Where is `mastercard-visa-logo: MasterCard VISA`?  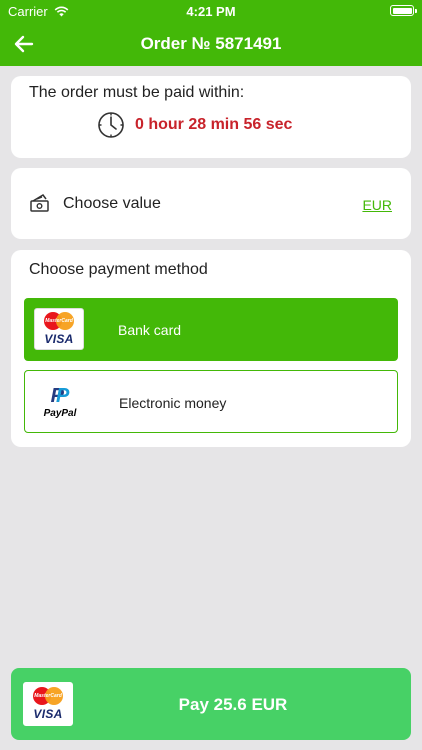
mastercard-visa-logo: MasterCard VISA is located at coordinates (59, 329).